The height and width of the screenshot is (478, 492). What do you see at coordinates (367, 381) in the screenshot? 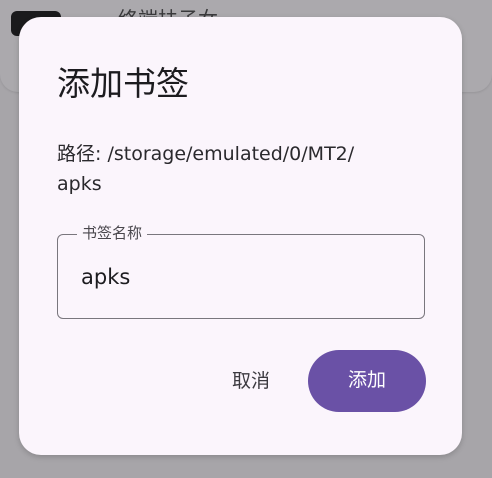
I see `add-button: 添加` at bounding box center [367, 381].